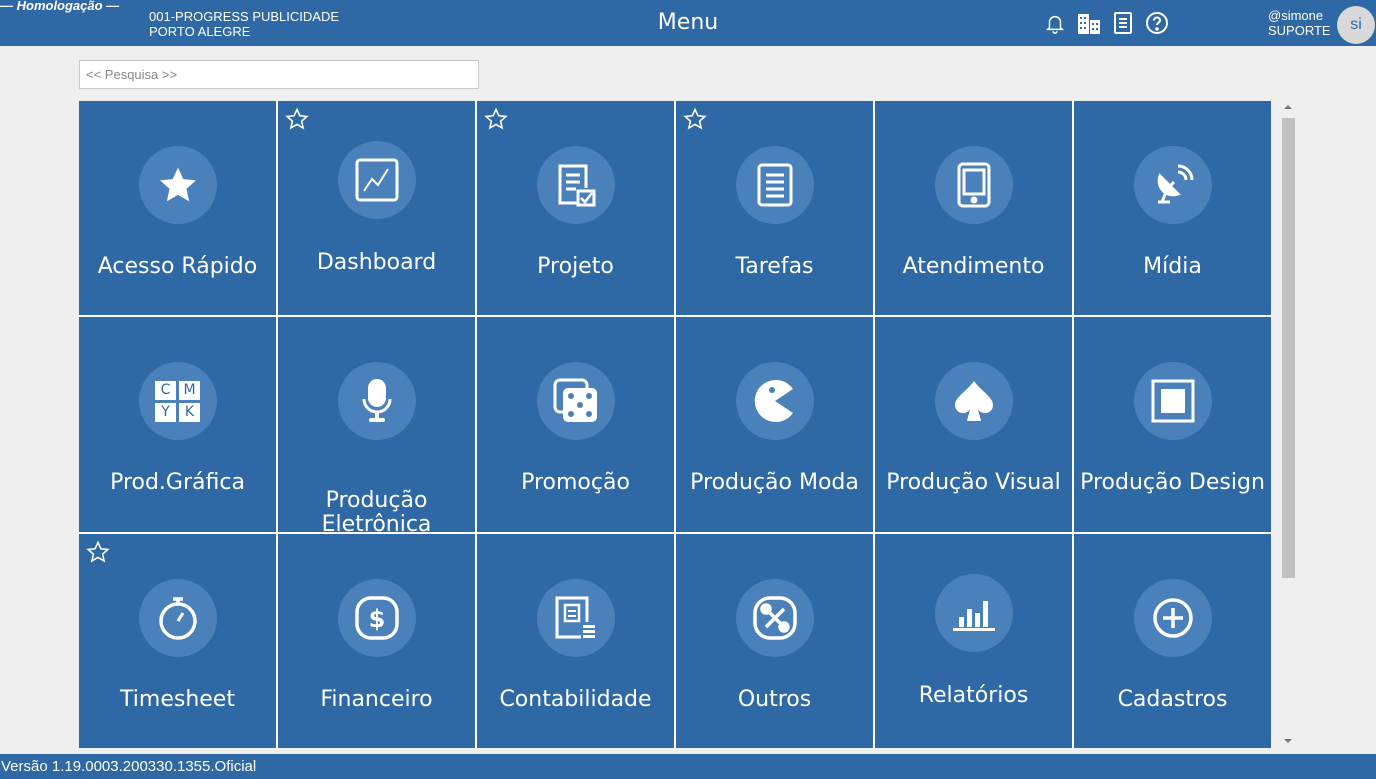 This screenshot has width=1376, height=779. I want to click on tile-tarefas: Tarefas, so click(774, 208).